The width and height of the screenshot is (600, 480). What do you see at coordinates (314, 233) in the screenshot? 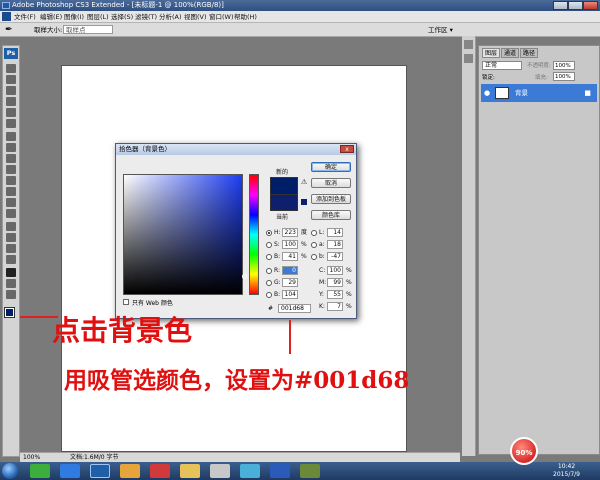
I see `lab-l-radio` at bounding box center [314, 233].